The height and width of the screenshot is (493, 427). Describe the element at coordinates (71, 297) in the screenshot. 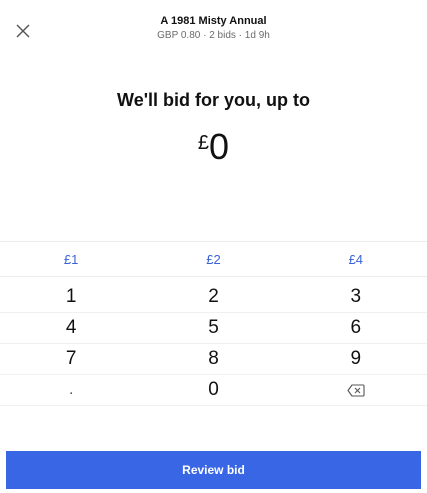

I see `key-1: 1` at that location.